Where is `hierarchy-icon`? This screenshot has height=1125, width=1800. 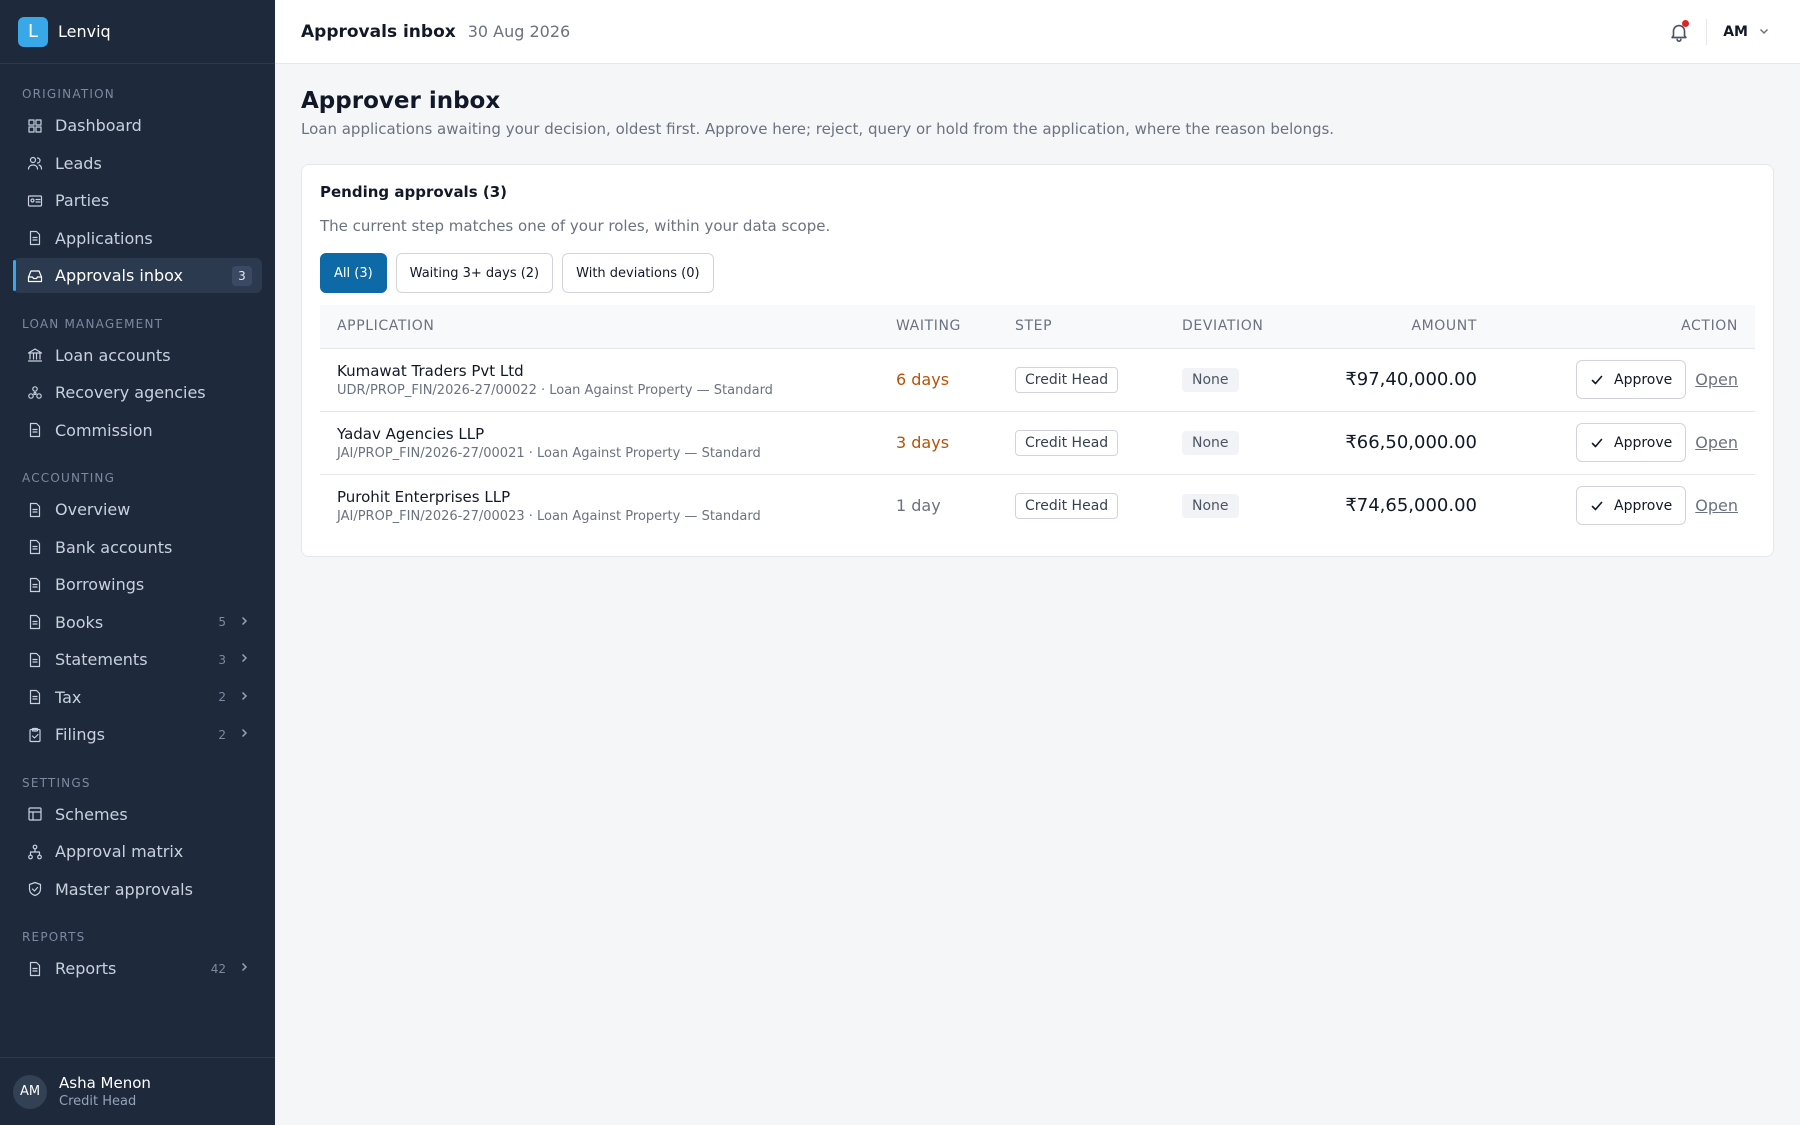
hierarchy-icon is located at coordinates (35, 852).